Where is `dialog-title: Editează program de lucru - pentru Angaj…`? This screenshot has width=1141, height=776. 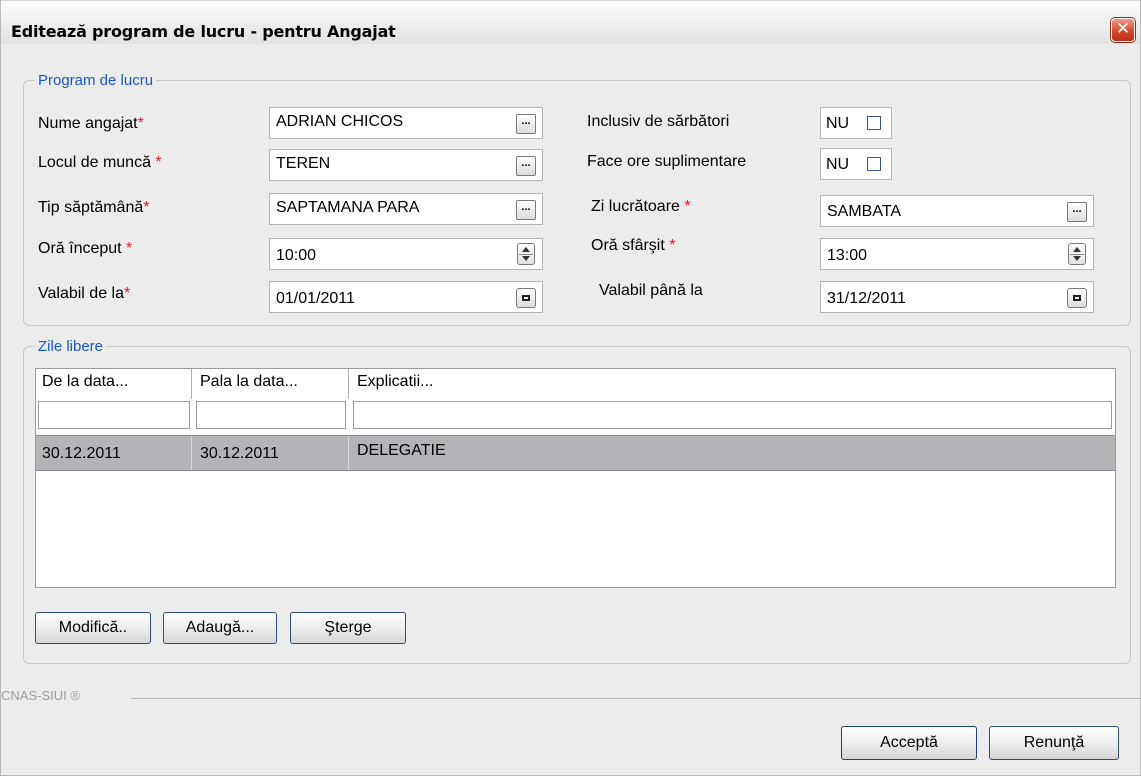 dialog-title: Editează program de lucru - pentru Angaj… is located at coordinates (203, 31).